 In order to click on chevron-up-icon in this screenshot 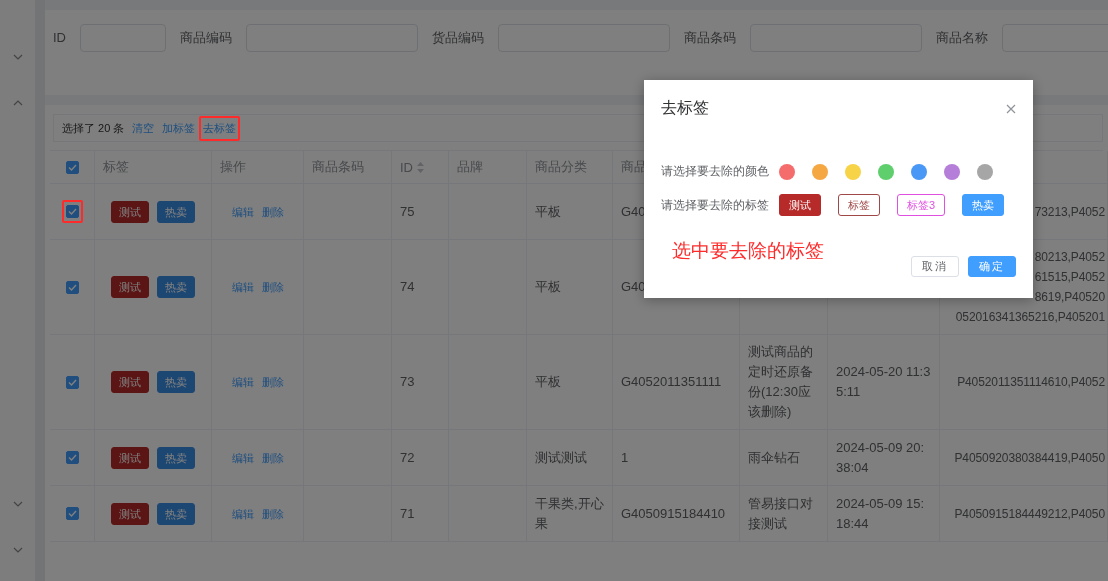, I will do `click(17, 103)`.